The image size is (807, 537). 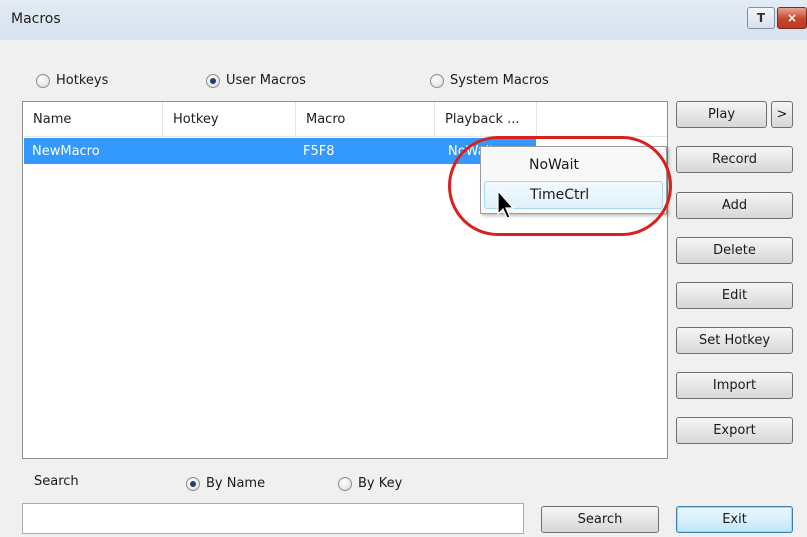 I want to click on close-button: ×, so click(x=792, y=18).